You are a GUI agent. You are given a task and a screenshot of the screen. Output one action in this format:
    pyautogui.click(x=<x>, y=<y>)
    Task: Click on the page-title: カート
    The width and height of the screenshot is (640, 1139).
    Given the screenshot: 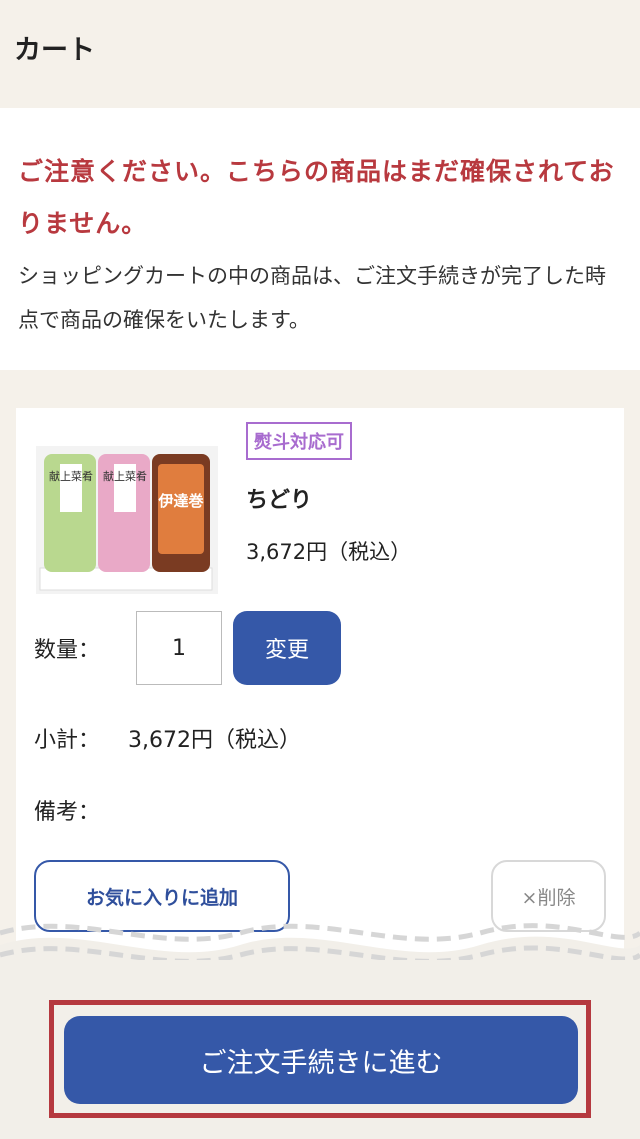 What is the action you would take?
    pyautogui.click(x=54, y=50)
    